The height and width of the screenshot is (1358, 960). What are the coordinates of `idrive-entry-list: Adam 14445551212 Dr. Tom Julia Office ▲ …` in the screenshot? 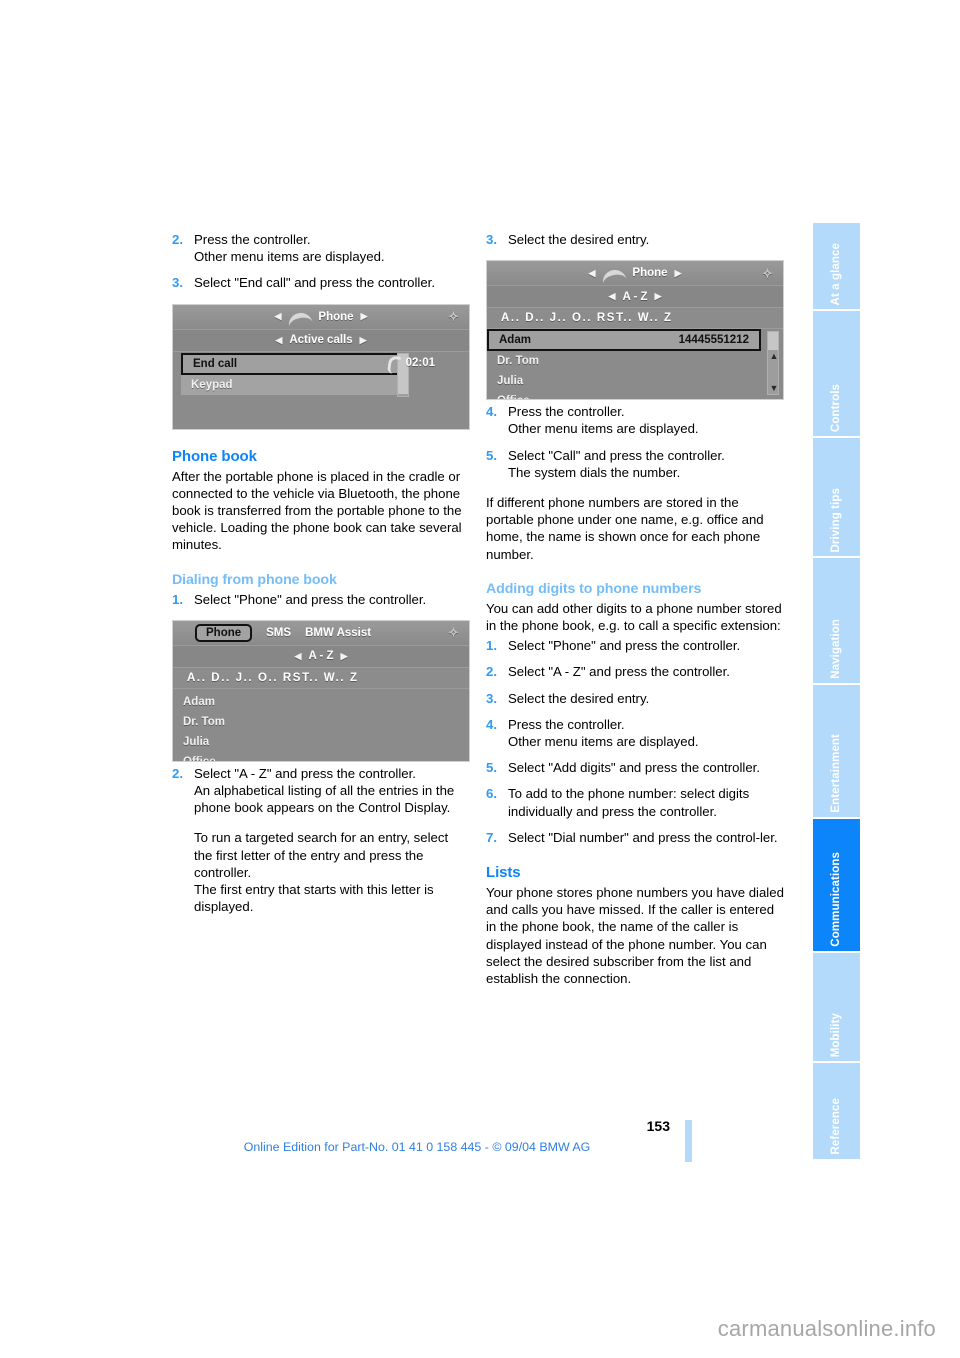 It's located at (635, 364).